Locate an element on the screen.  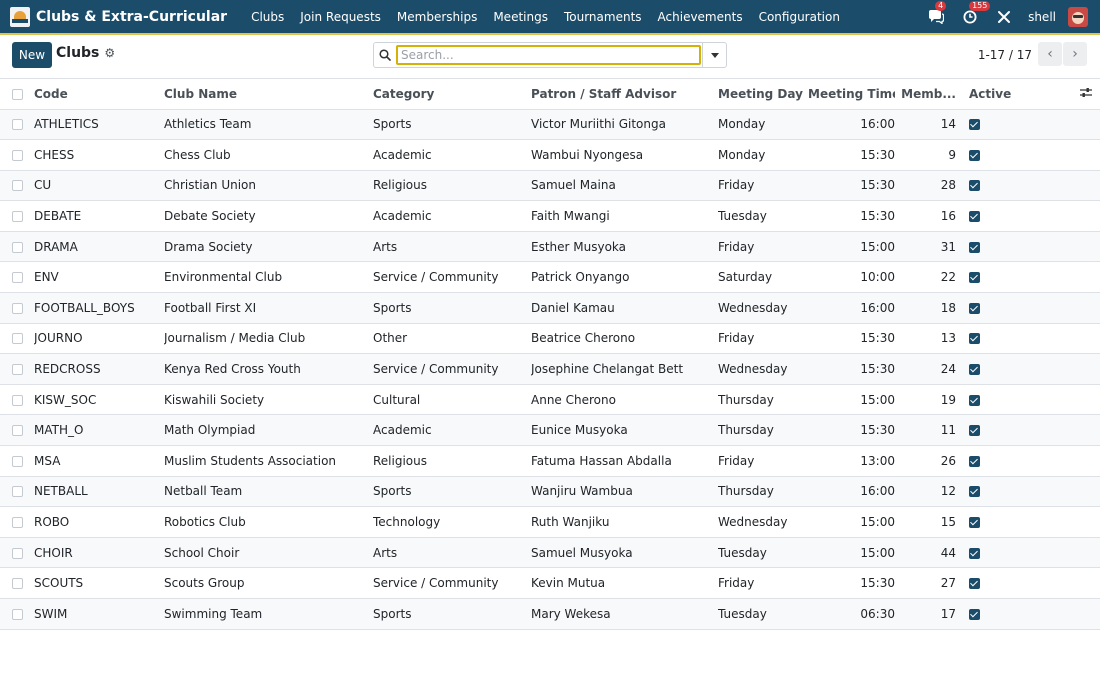
menu-item-configuration: Configuration is located at coordinates (799, 17).